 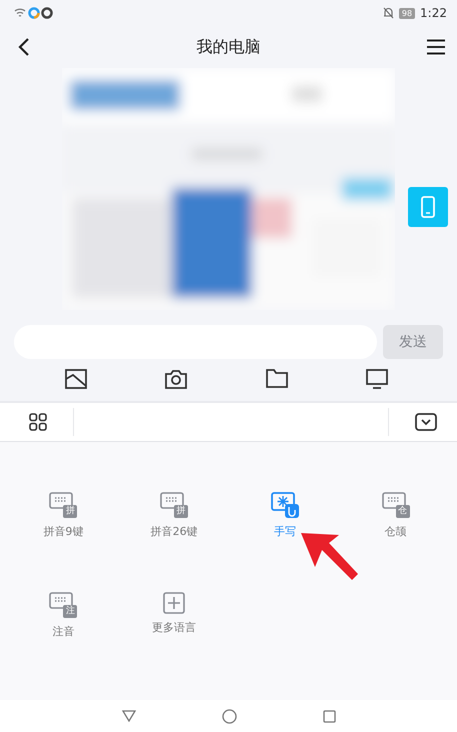 What do you see at coordinates (413, 342) in the screenshot?
I see `send-button: 发送` at bounding box center [413, 342].